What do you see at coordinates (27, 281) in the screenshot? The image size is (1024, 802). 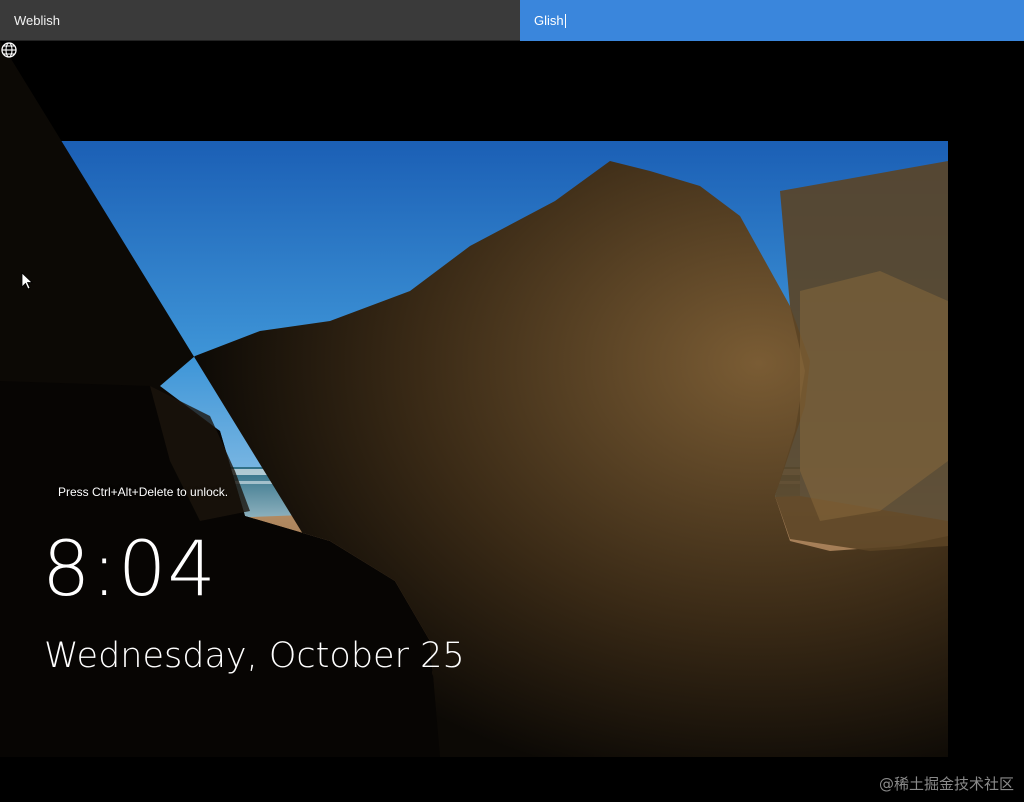 I see `mouse-pointer-icon` at bounding box center [27, 281].